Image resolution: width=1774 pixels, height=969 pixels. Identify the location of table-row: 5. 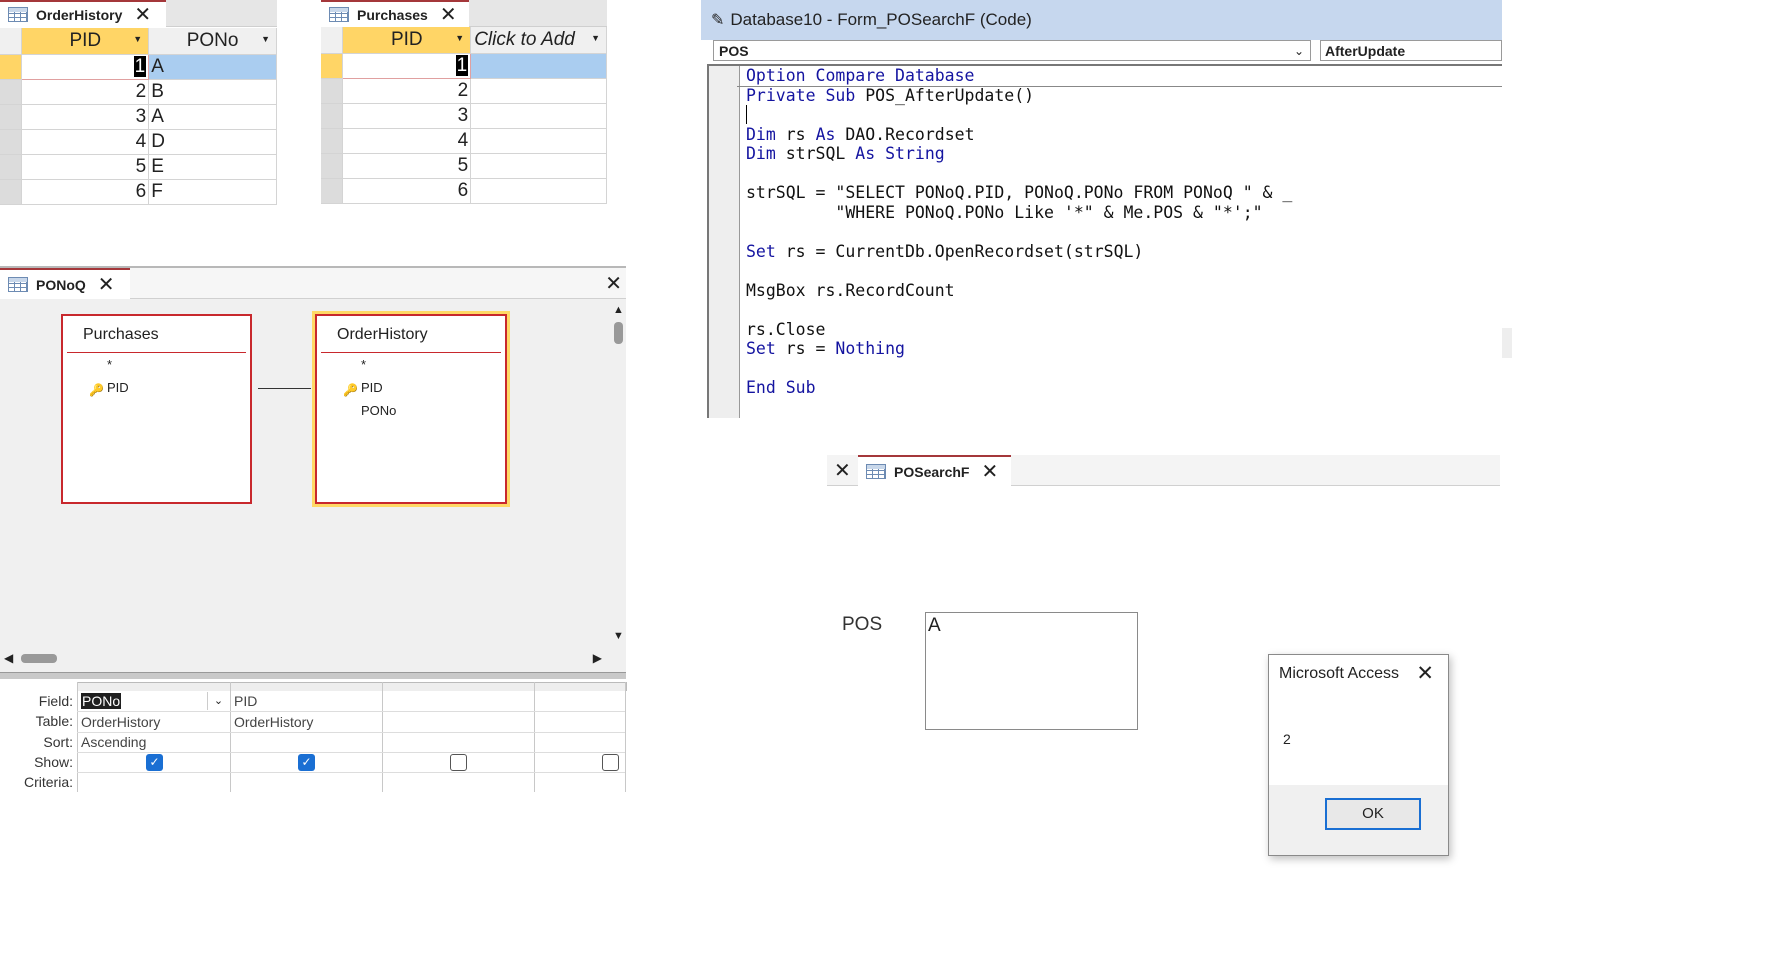
(464, 166).